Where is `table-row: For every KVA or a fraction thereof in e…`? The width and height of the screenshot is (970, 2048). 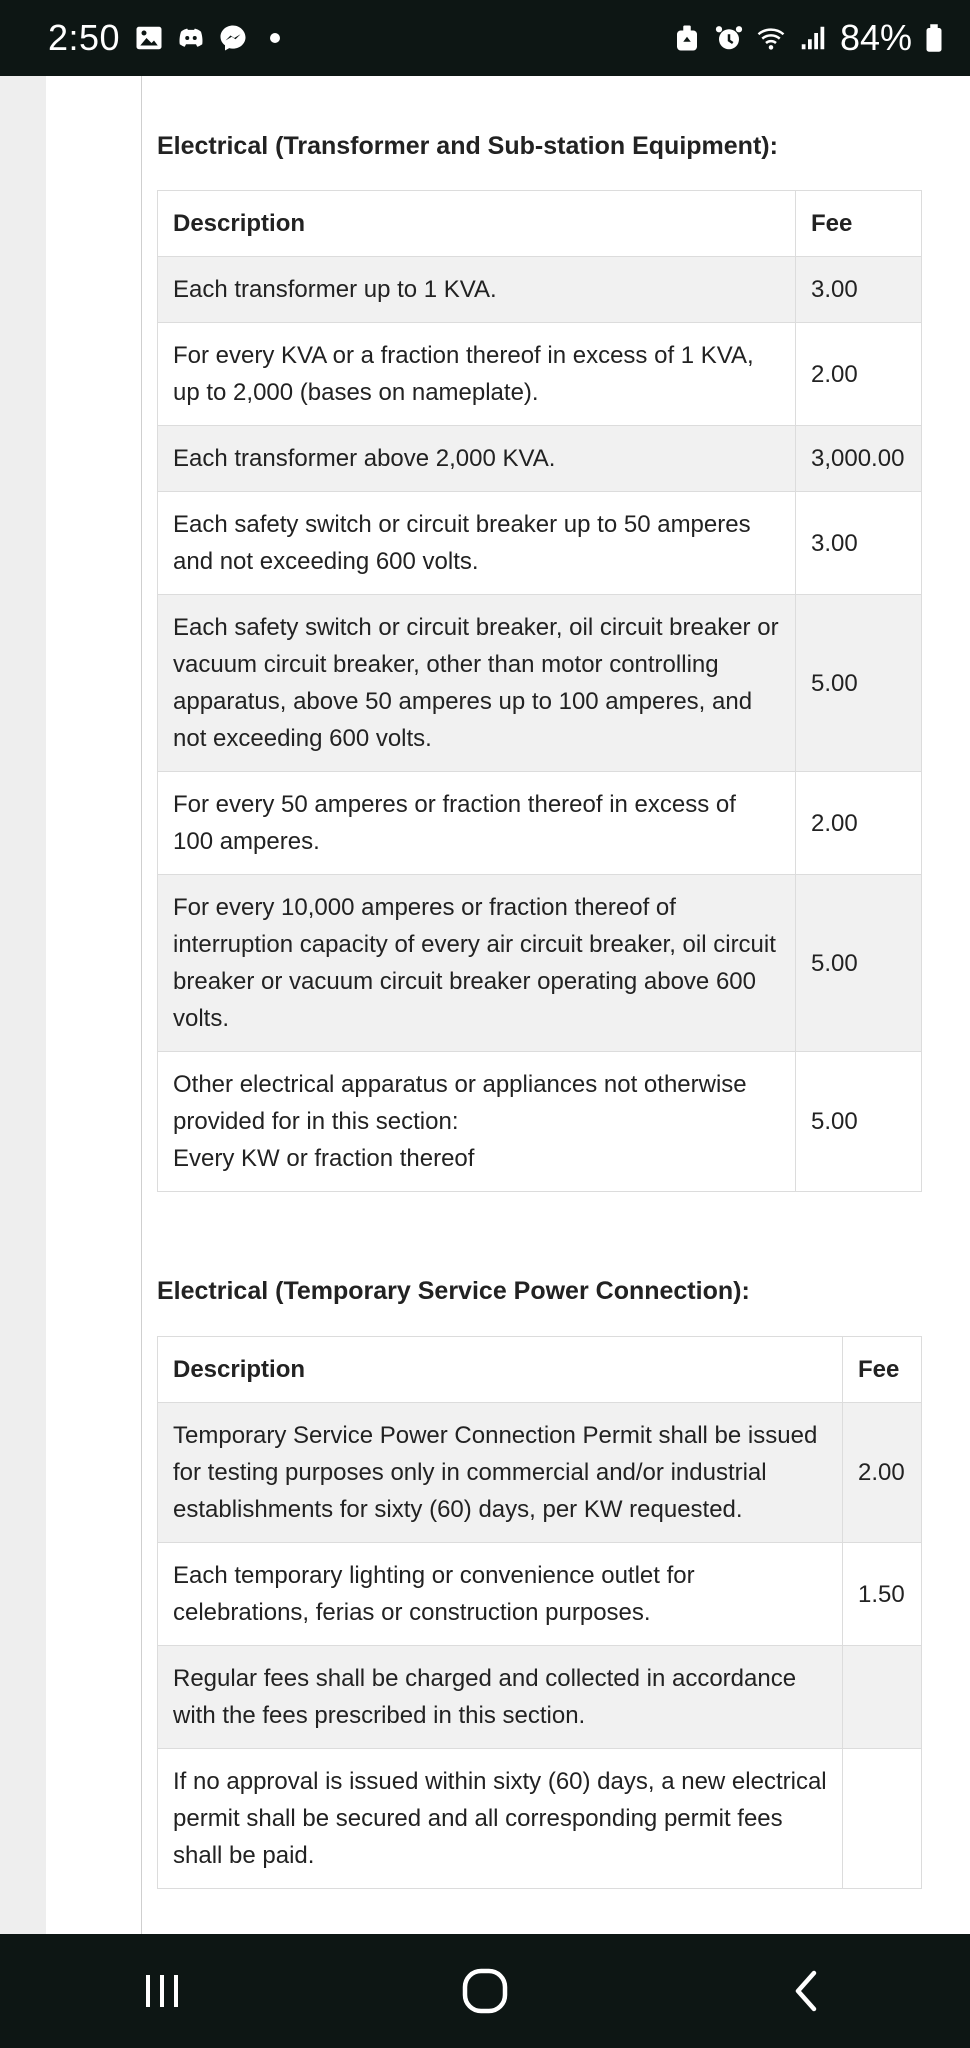
table-row: For every KVA or a fraction thereof in e… is located at coordinates (539, 374).